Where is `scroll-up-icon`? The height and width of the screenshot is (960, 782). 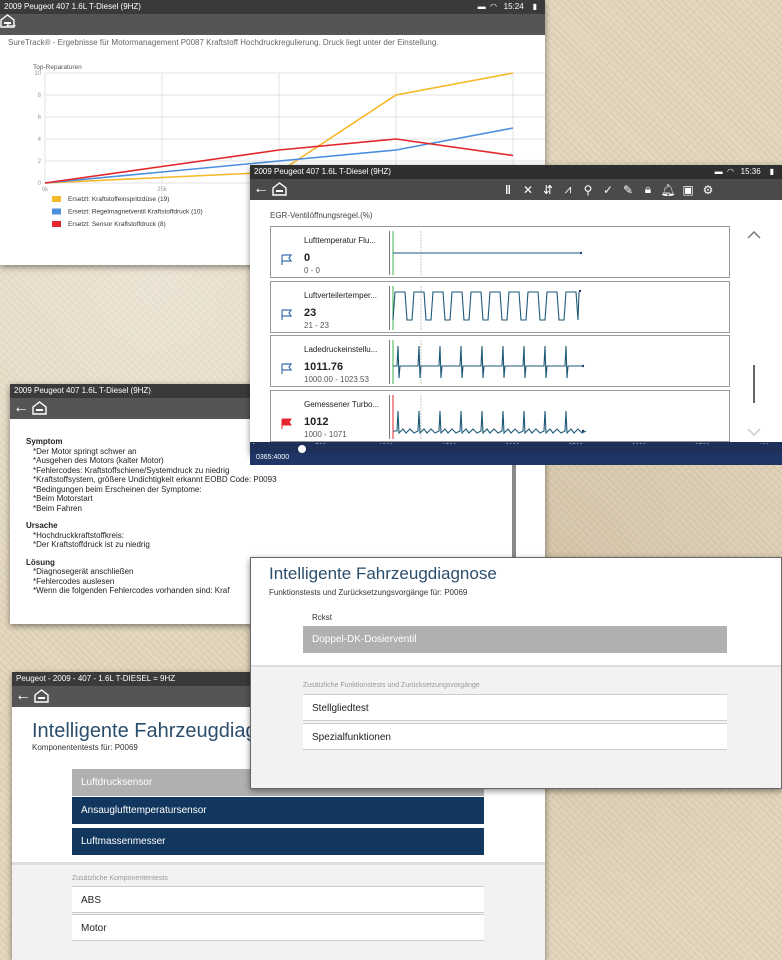
scroll-up-icon is located at coordinates (754, 234).